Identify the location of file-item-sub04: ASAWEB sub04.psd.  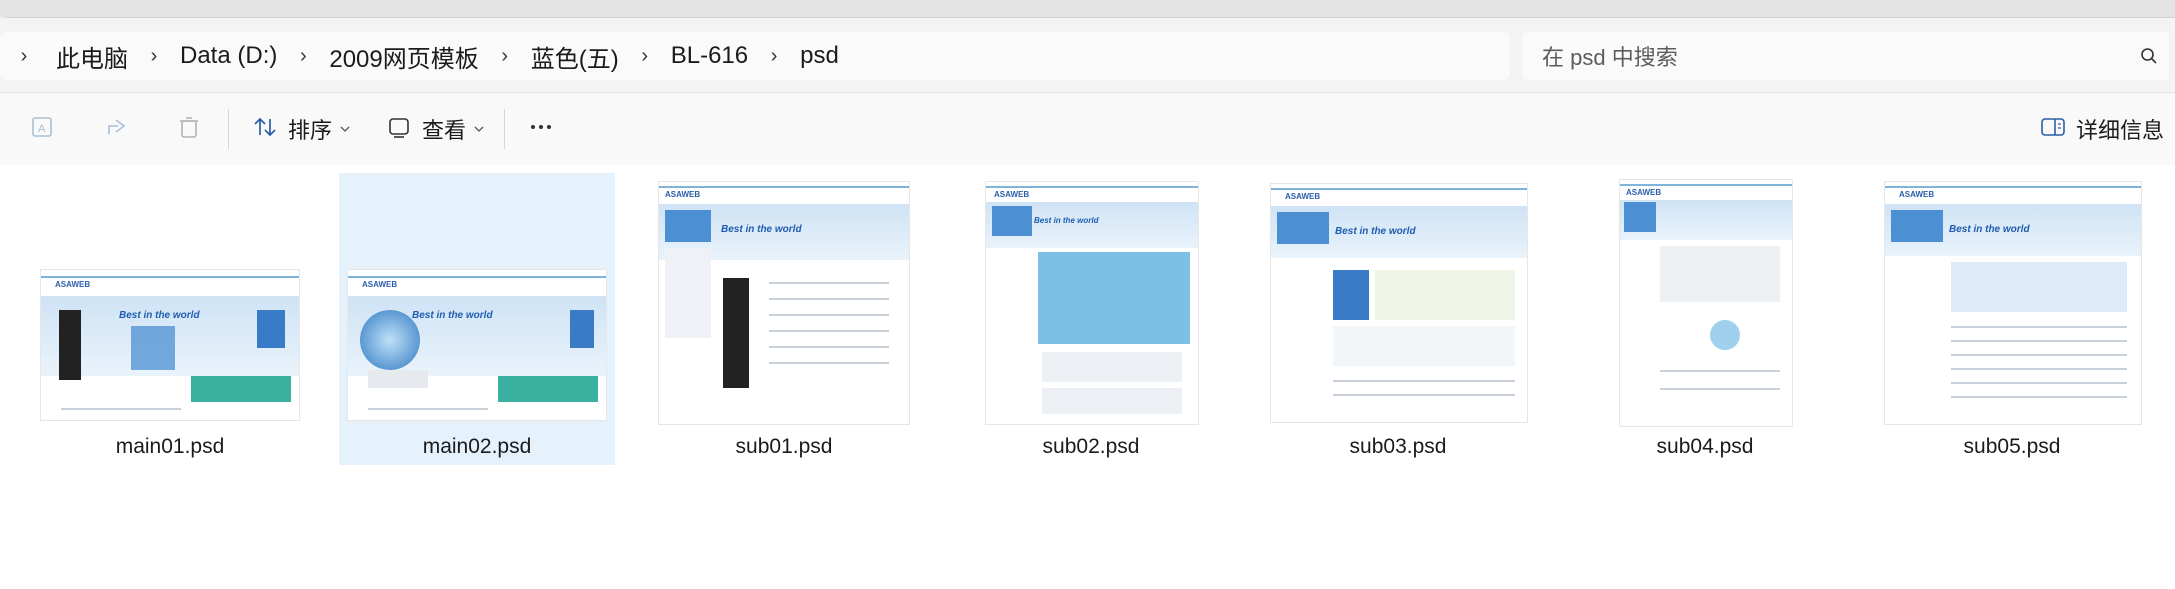
(1705, 319).